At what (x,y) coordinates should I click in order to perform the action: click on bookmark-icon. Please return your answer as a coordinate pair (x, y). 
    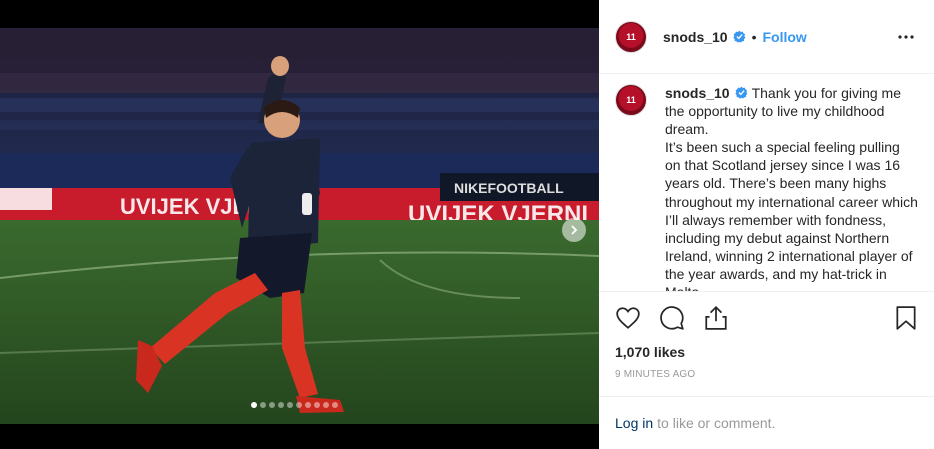
    Looking at the image, I should click on (906, 318).